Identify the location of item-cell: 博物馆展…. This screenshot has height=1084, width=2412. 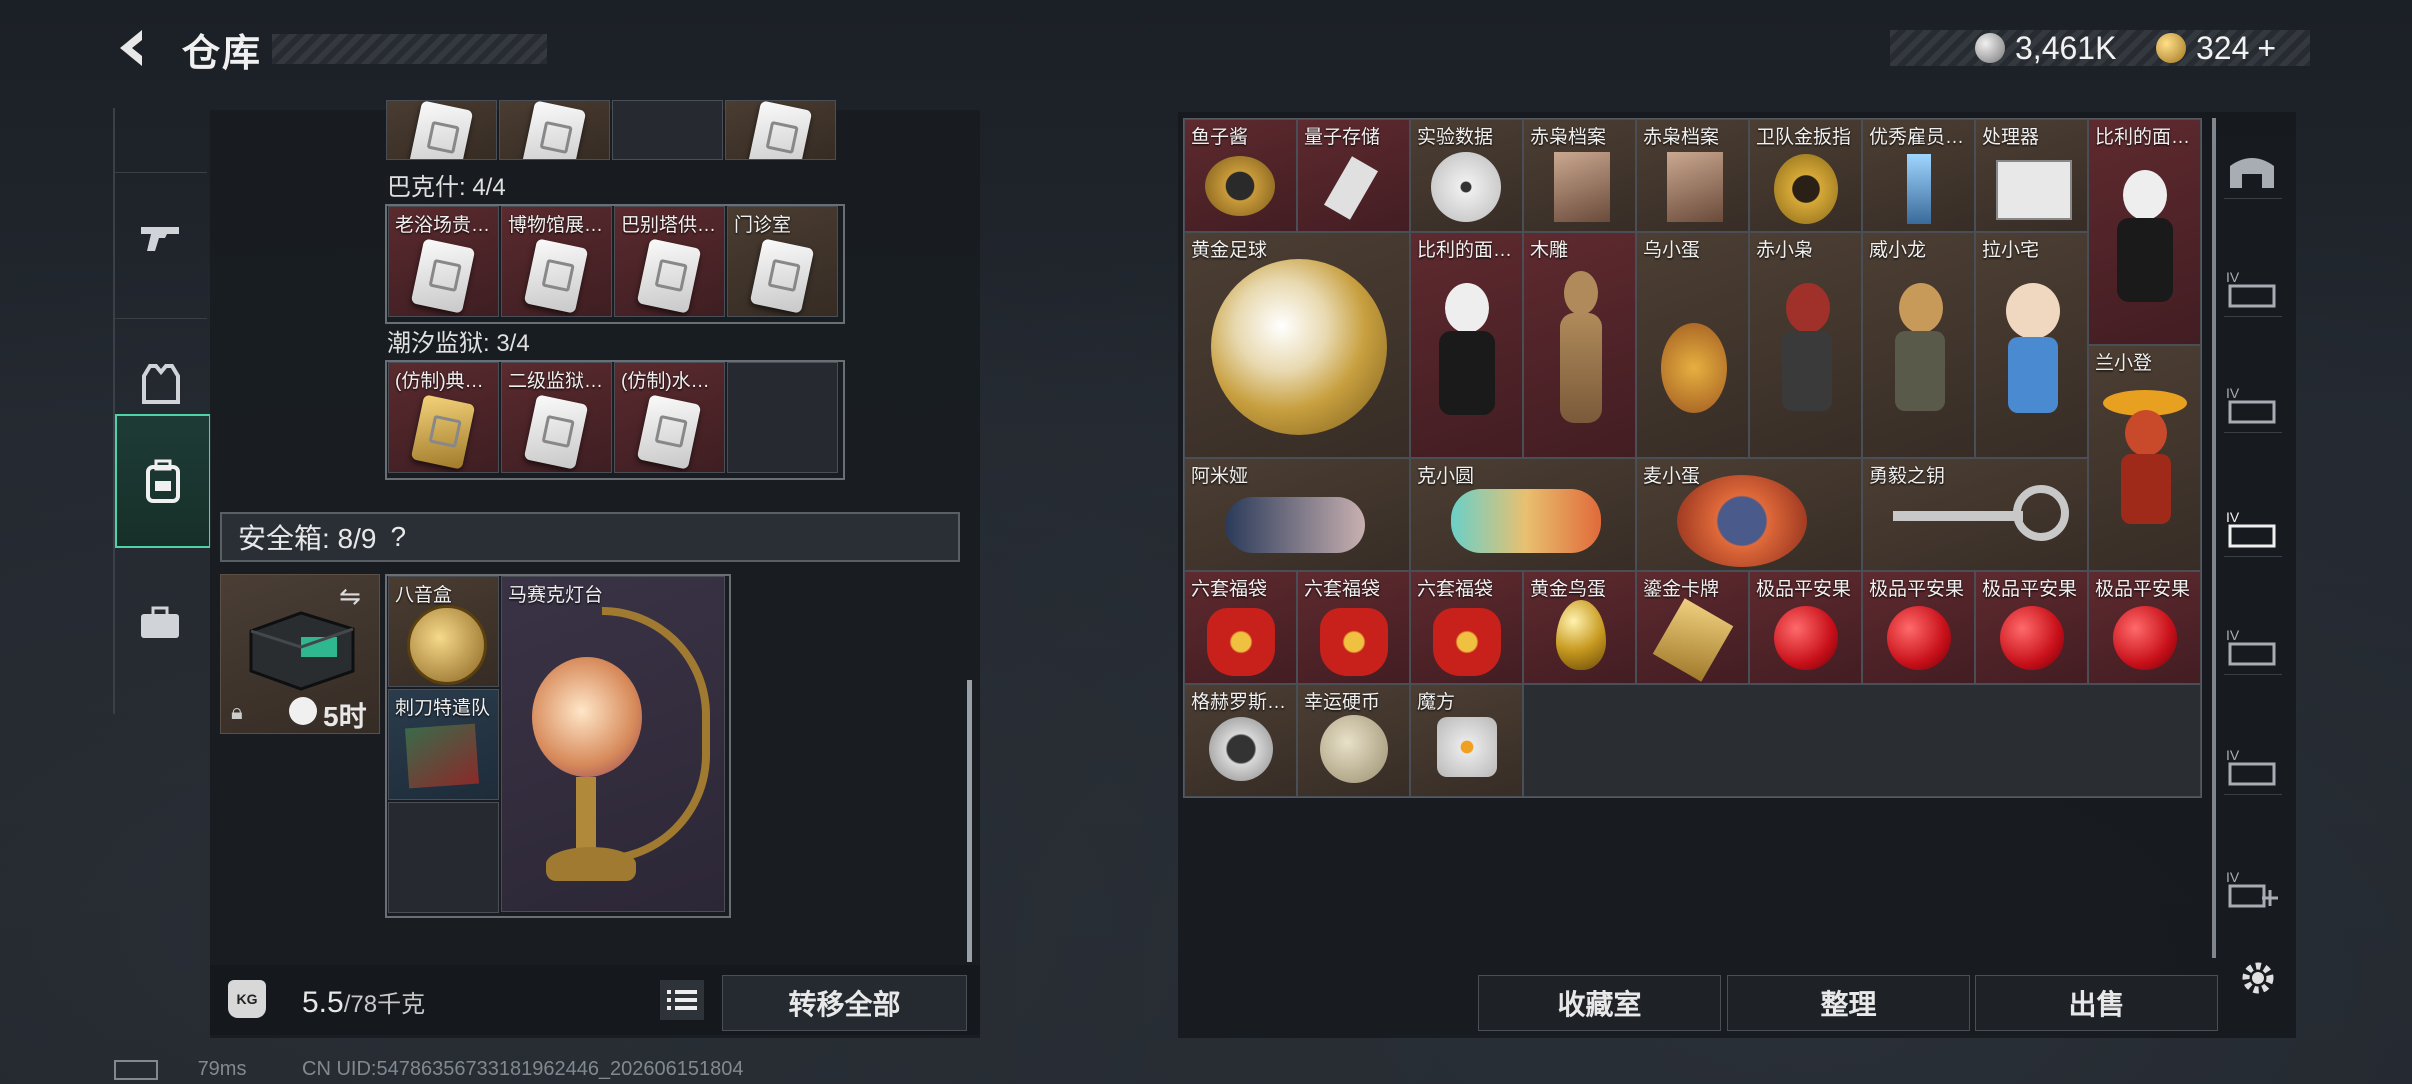
(556, 261).